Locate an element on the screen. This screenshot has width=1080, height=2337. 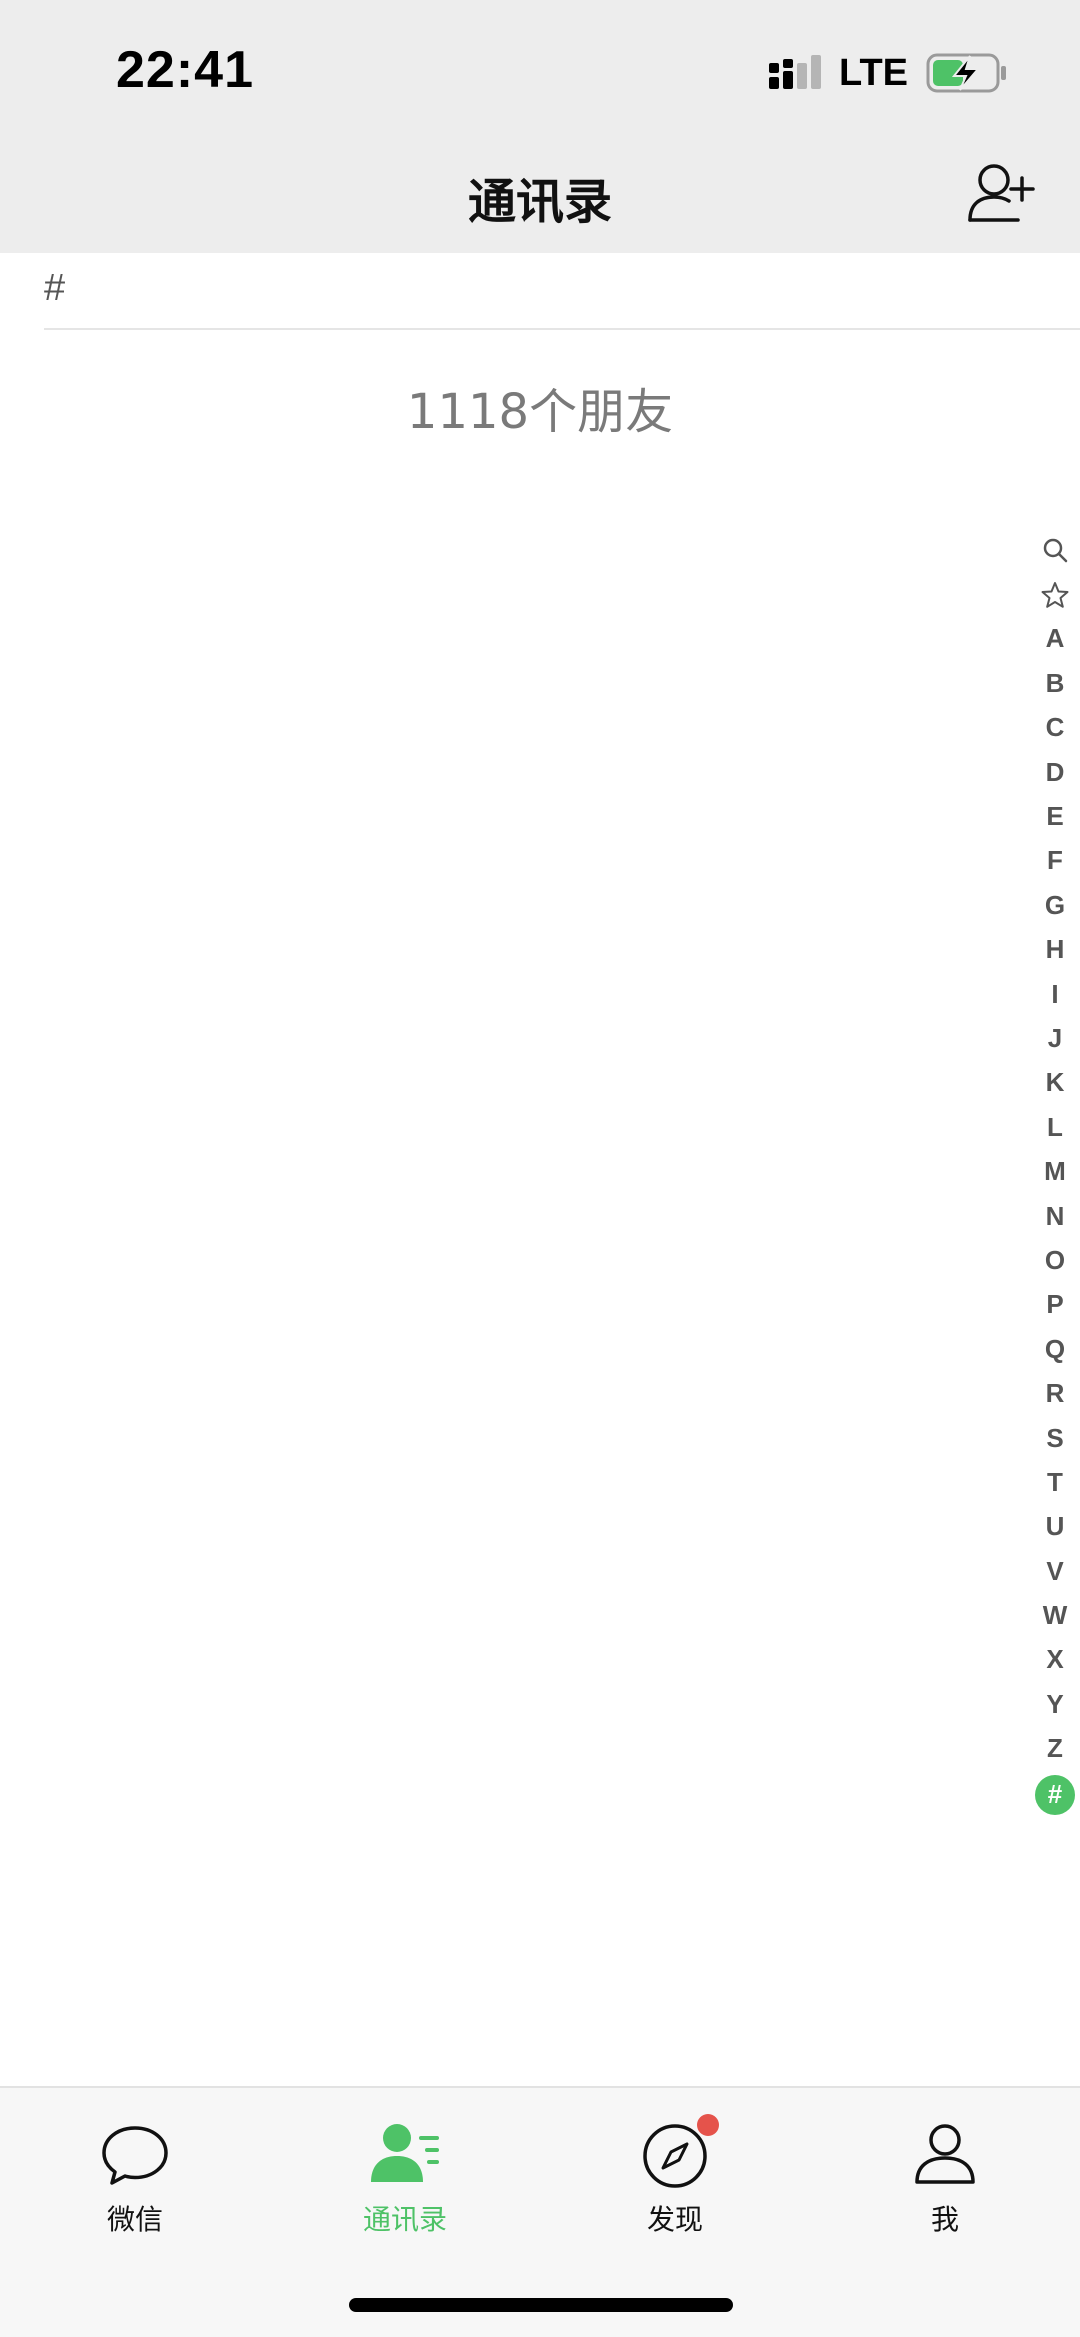
index-letters: ABCDEFGHIJKLMNOPQRSTUVWXYZ is located at coordinates (1055, 1194).